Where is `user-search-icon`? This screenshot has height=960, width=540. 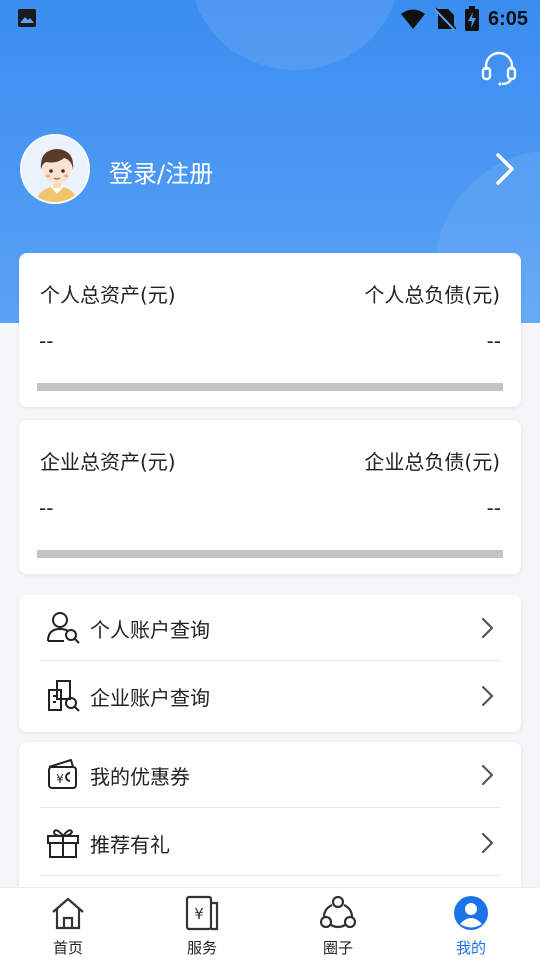
user-search-icon is located at coordinates (63, 628).